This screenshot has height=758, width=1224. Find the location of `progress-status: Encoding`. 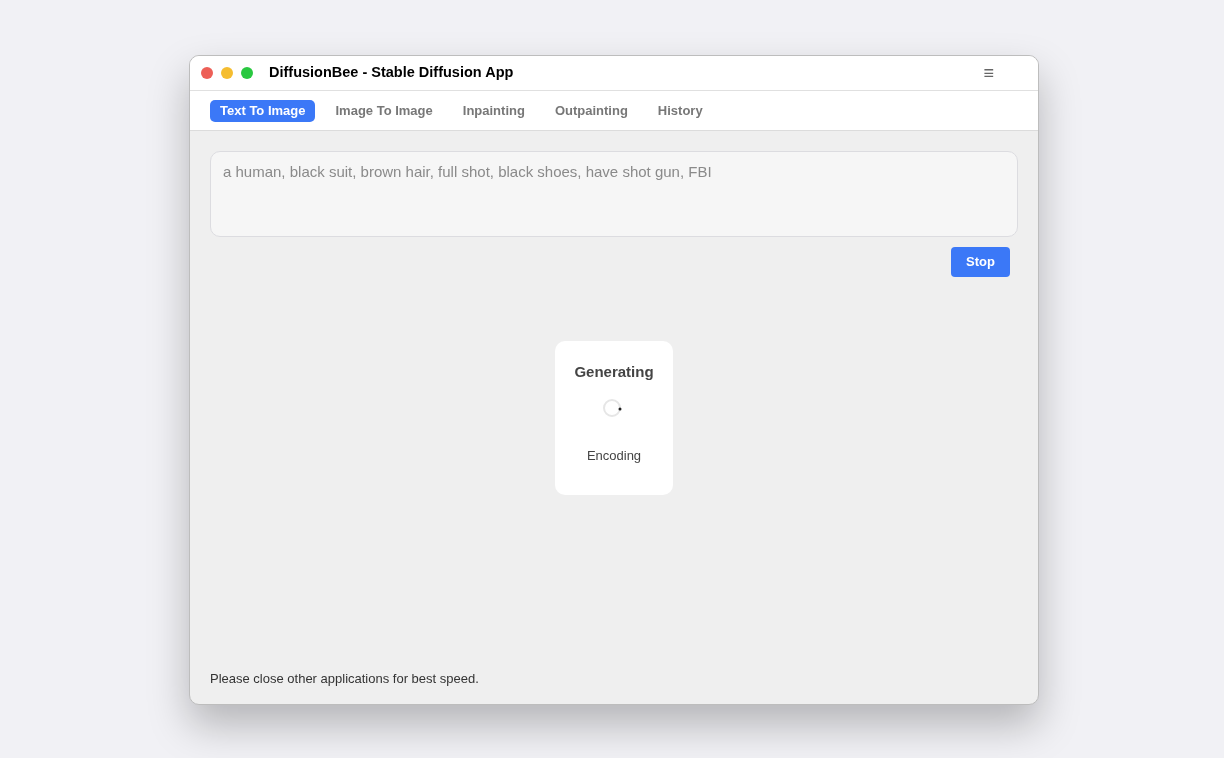

progress-status: Encoding is located at coordinates (614, 455).